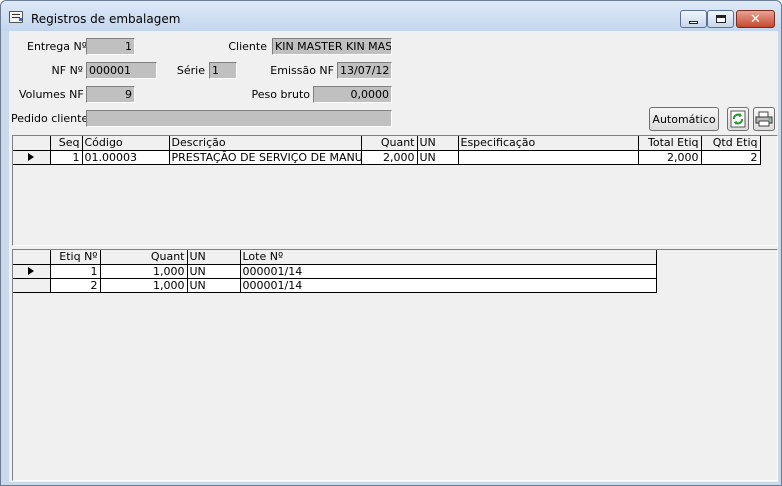  Describe the element at coordinates (302, 70) in the screenshot. I see `emissao-label: Emissão NF` at that location.